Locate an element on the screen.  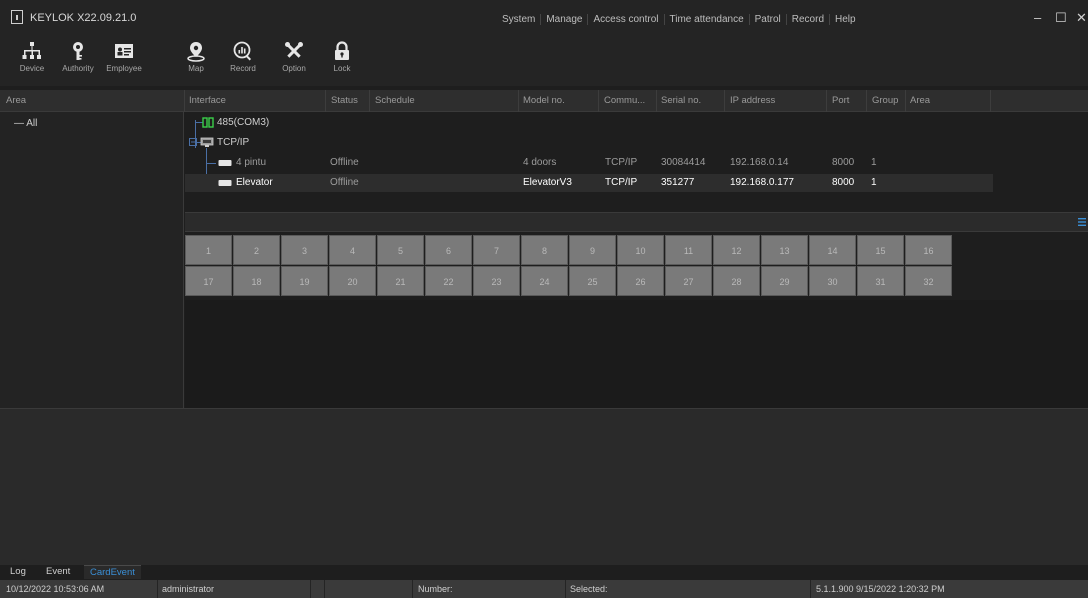
id-card-icon is located at coordinates (124, 51).